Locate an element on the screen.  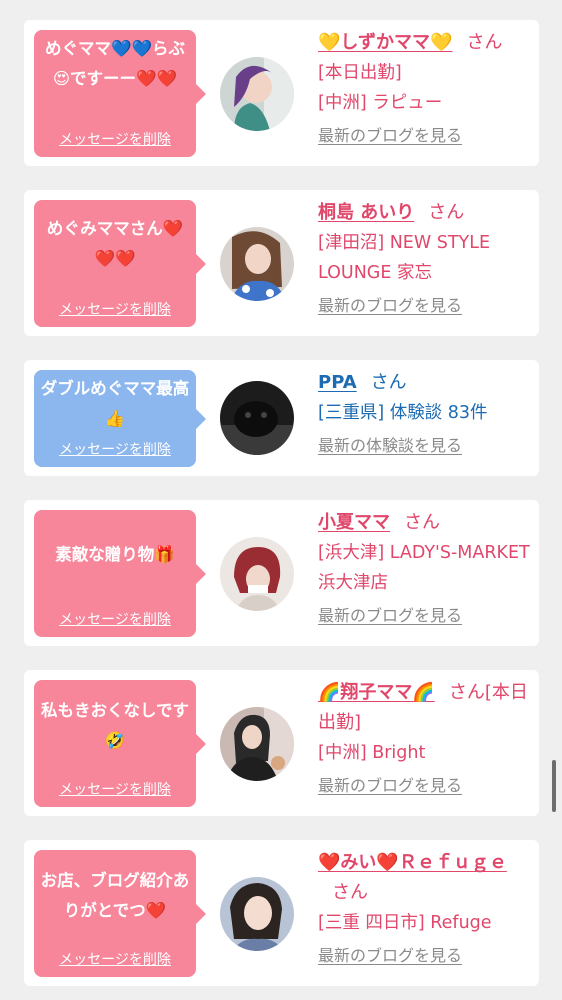
scrollbar is located at coordinates (554, 786).